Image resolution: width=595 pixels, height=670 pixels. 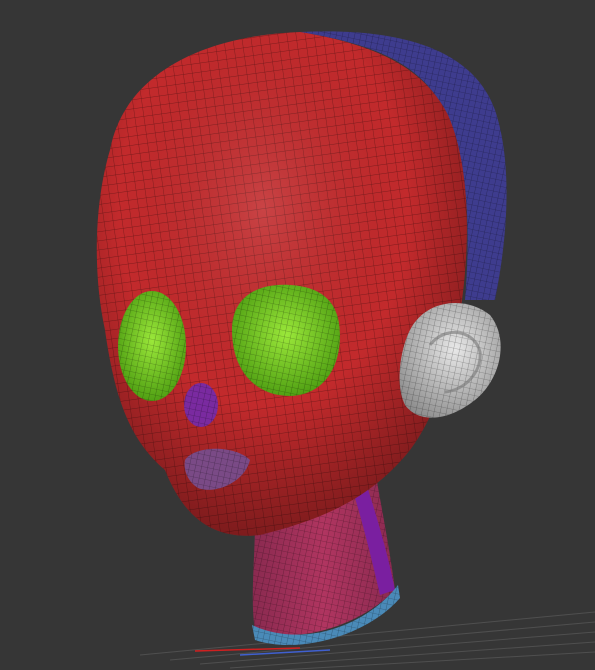 I want to click on nose-polygroup, so click(x=201, y=405).